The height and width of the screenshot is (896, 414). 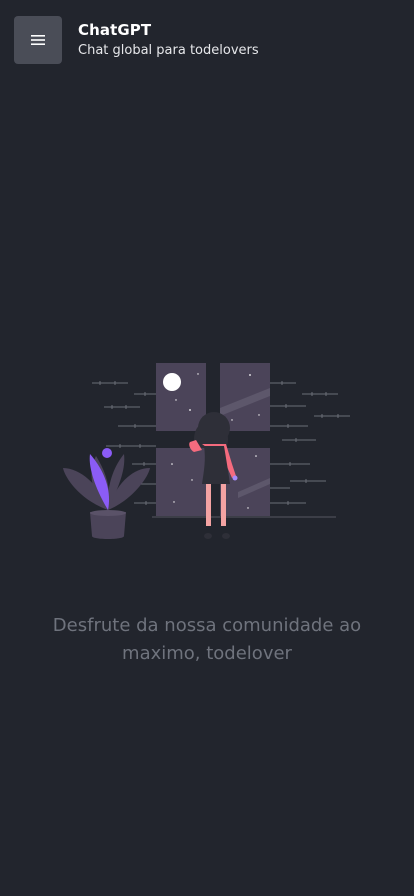 What do you see at coordinates (106, 493) in the screenshot?
I see `potted-plant` at bounding box center [106, 493].